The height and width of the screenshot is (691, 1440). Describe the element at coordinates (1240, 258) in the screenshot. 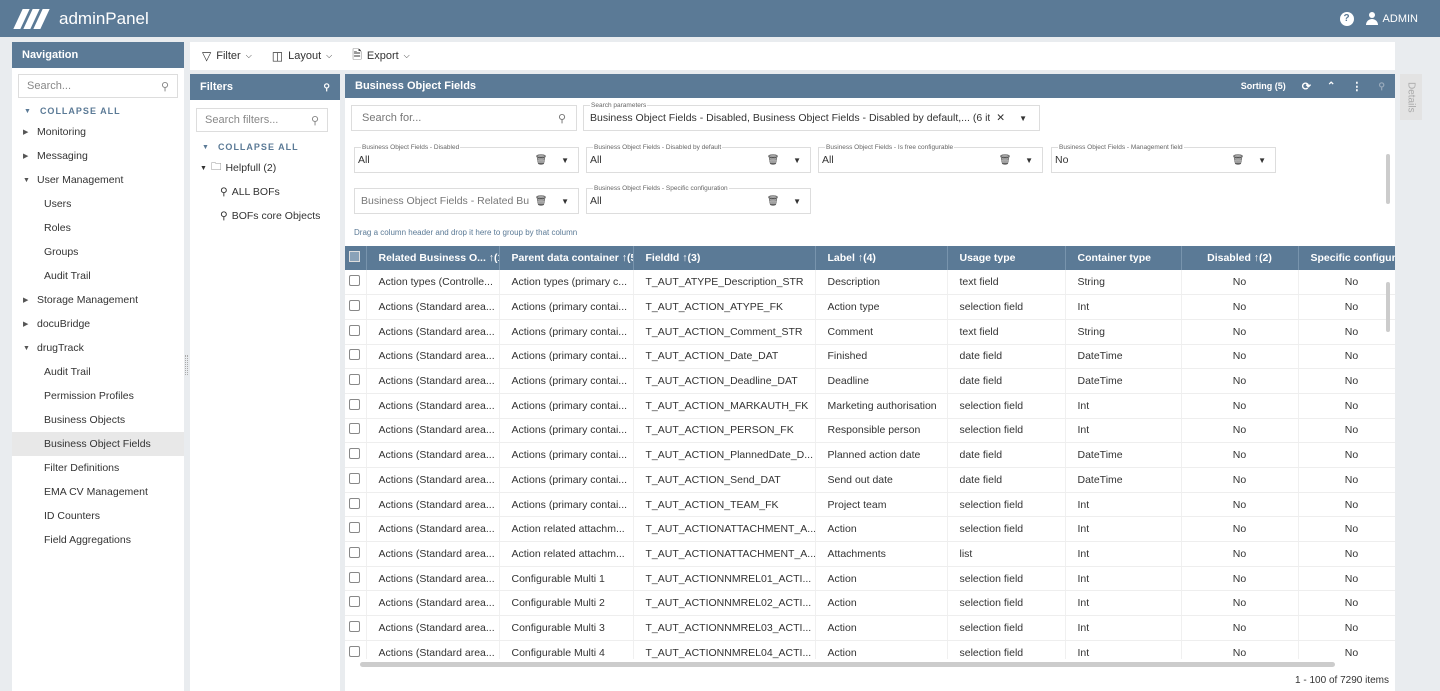

I see `column-header: Disabled ↑(2)` at that location.